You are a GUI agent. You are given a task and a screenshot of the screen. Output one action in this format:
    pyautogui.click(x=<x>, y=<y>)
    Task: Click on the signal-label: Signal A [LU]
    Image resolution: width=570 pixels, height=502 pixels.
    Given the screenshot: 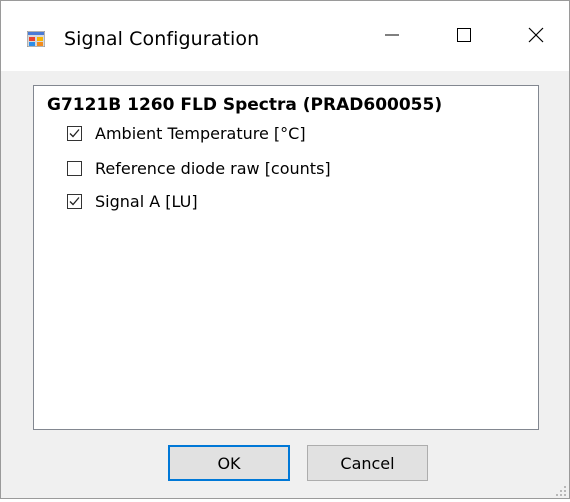 What is the action you would take?
    pyautogui.click(x=146, y=201)
    